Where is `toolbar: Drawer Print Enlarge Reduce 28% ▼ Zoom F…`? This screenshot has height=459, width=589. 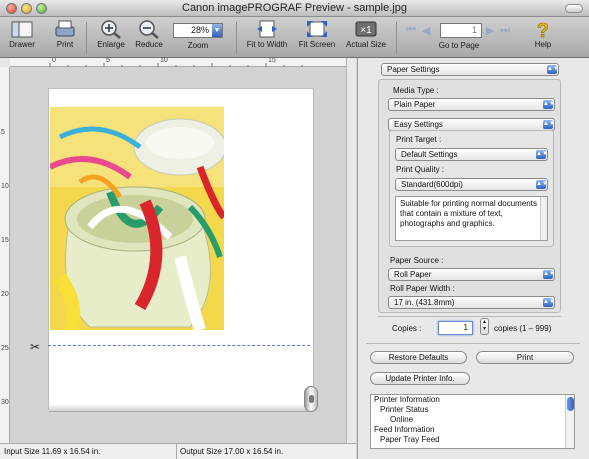 toolbar: Drawer Print Enlarge Reduce 28% ▼ Zoom F… is located at coordinates (294, 37).